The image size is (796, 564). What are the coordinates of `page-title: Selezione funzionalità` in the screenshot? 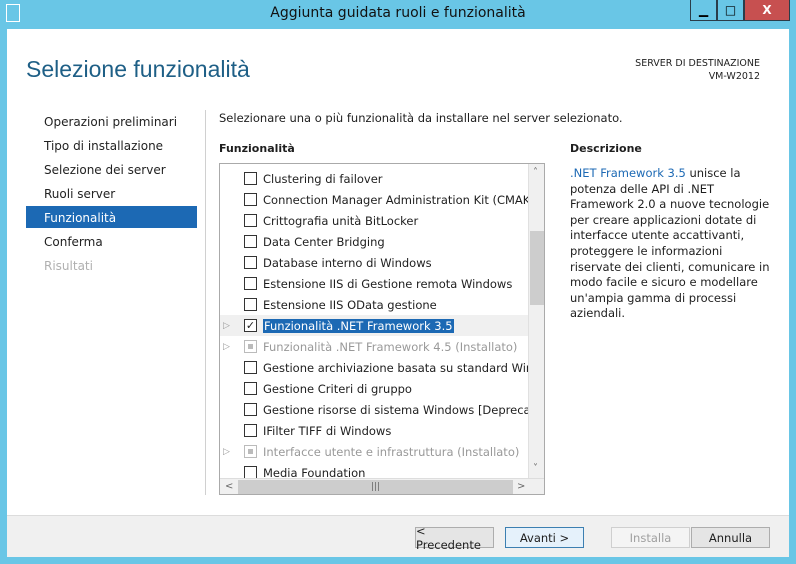 It's located at (138, 69).